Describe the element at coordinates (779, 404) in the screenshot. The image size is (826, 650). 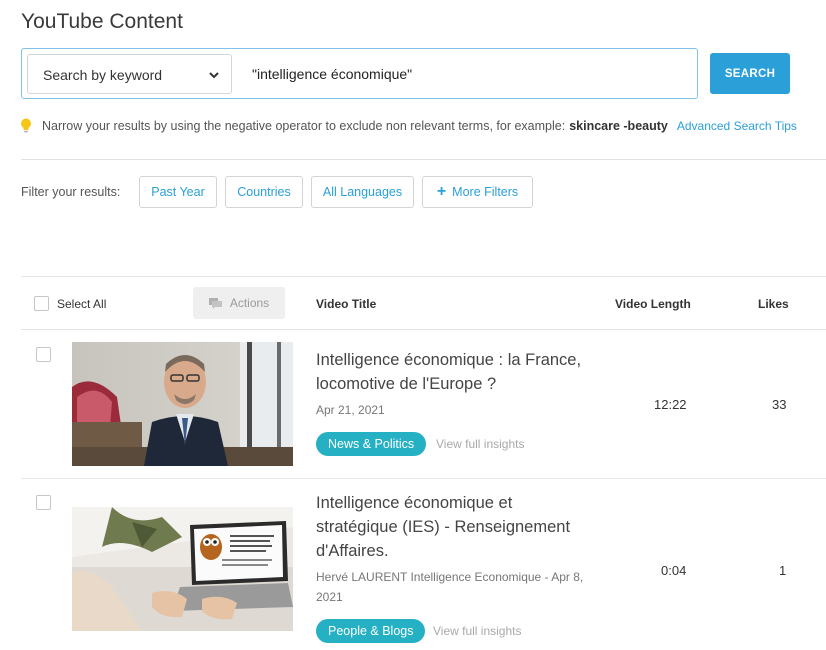
I see `video-likes: 33` at that location.